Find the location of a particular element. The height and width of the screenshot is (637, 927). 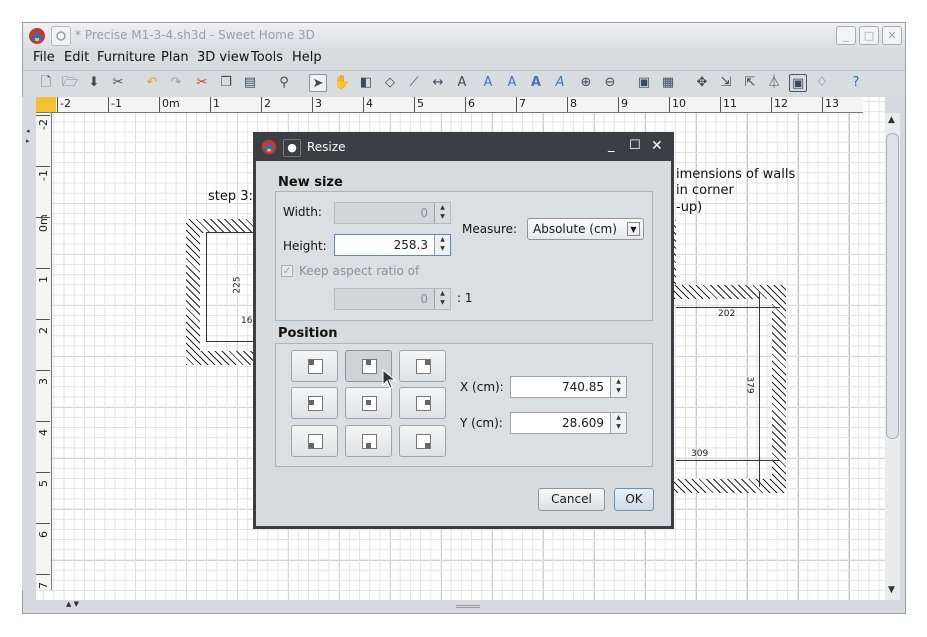

y-field: 28.609 ▲ ▼ is located at coordinates (568, 423).